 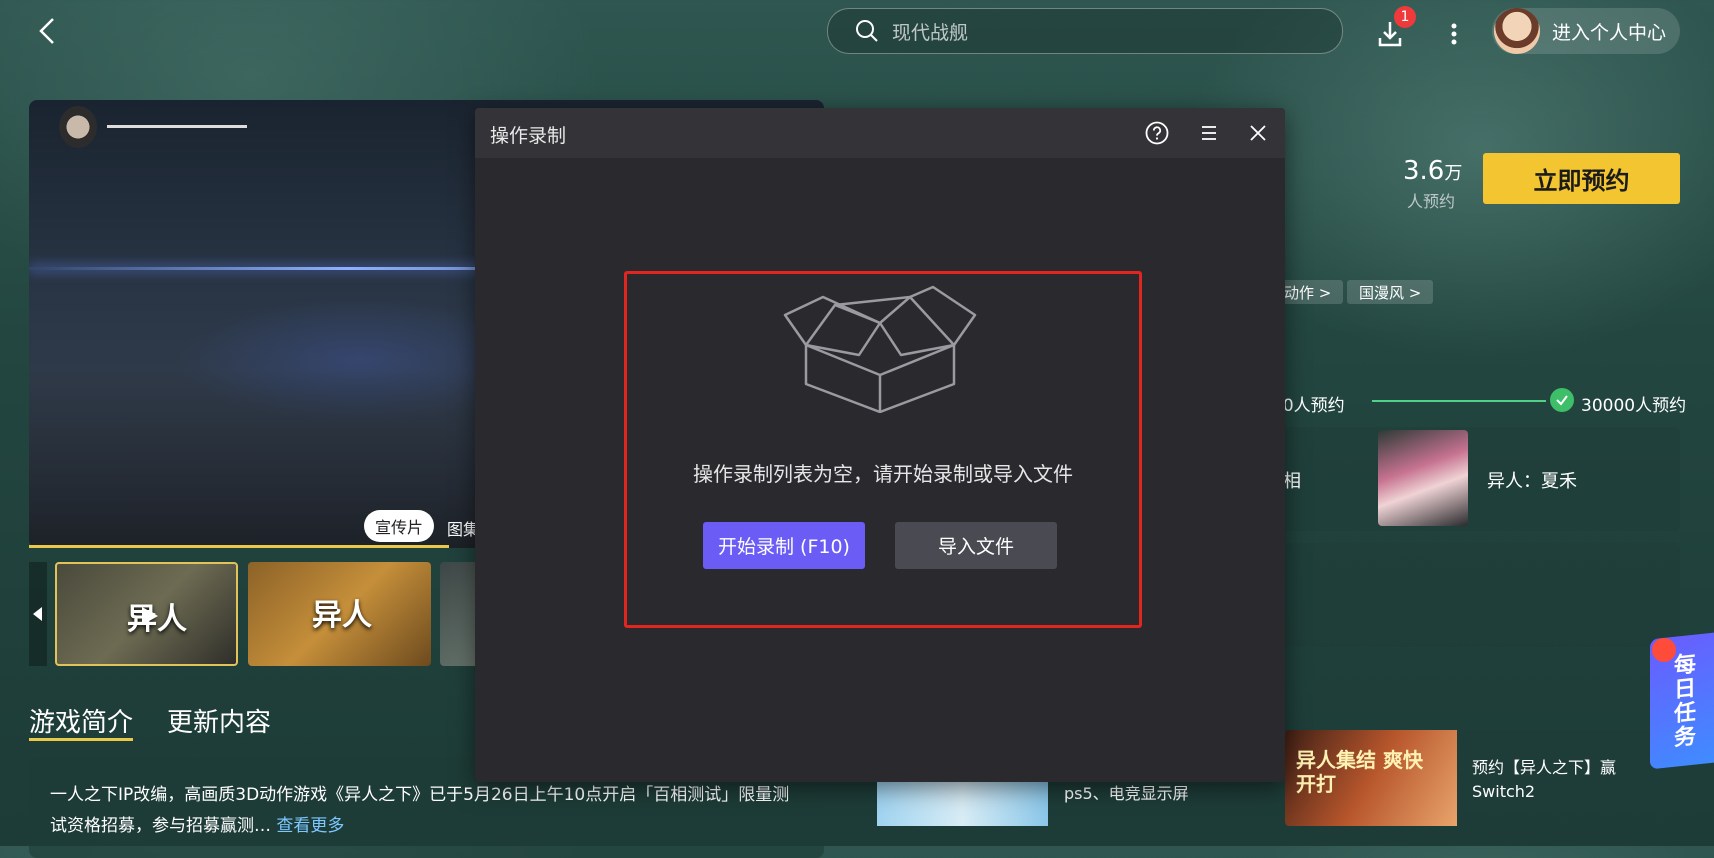 I want to click on search-placeholder: 现代战舰, so click(x=930, y=32).